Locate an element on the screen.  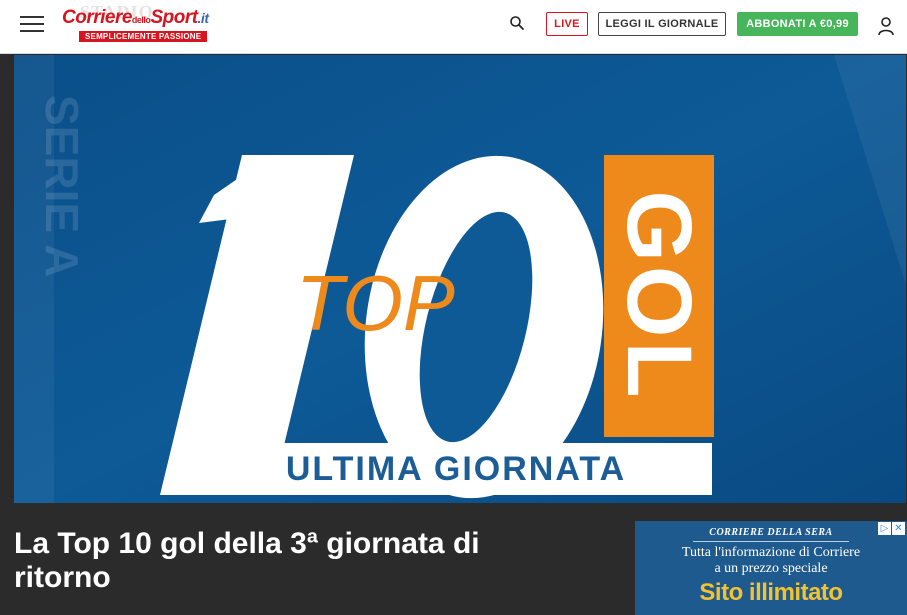
search-icon is located at coordinates (517, 23).